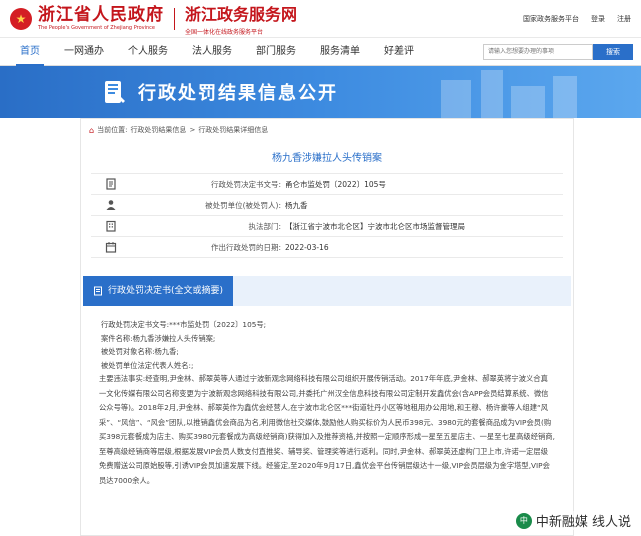 Image resolution: width=641 pixels, height=536 pixels. Describe the element at coordinates (375, 226) in the screenshot. I see `info-value: 【浙江省宁波市北仑区】宁波市北仑区市场监督管理局` at that location.